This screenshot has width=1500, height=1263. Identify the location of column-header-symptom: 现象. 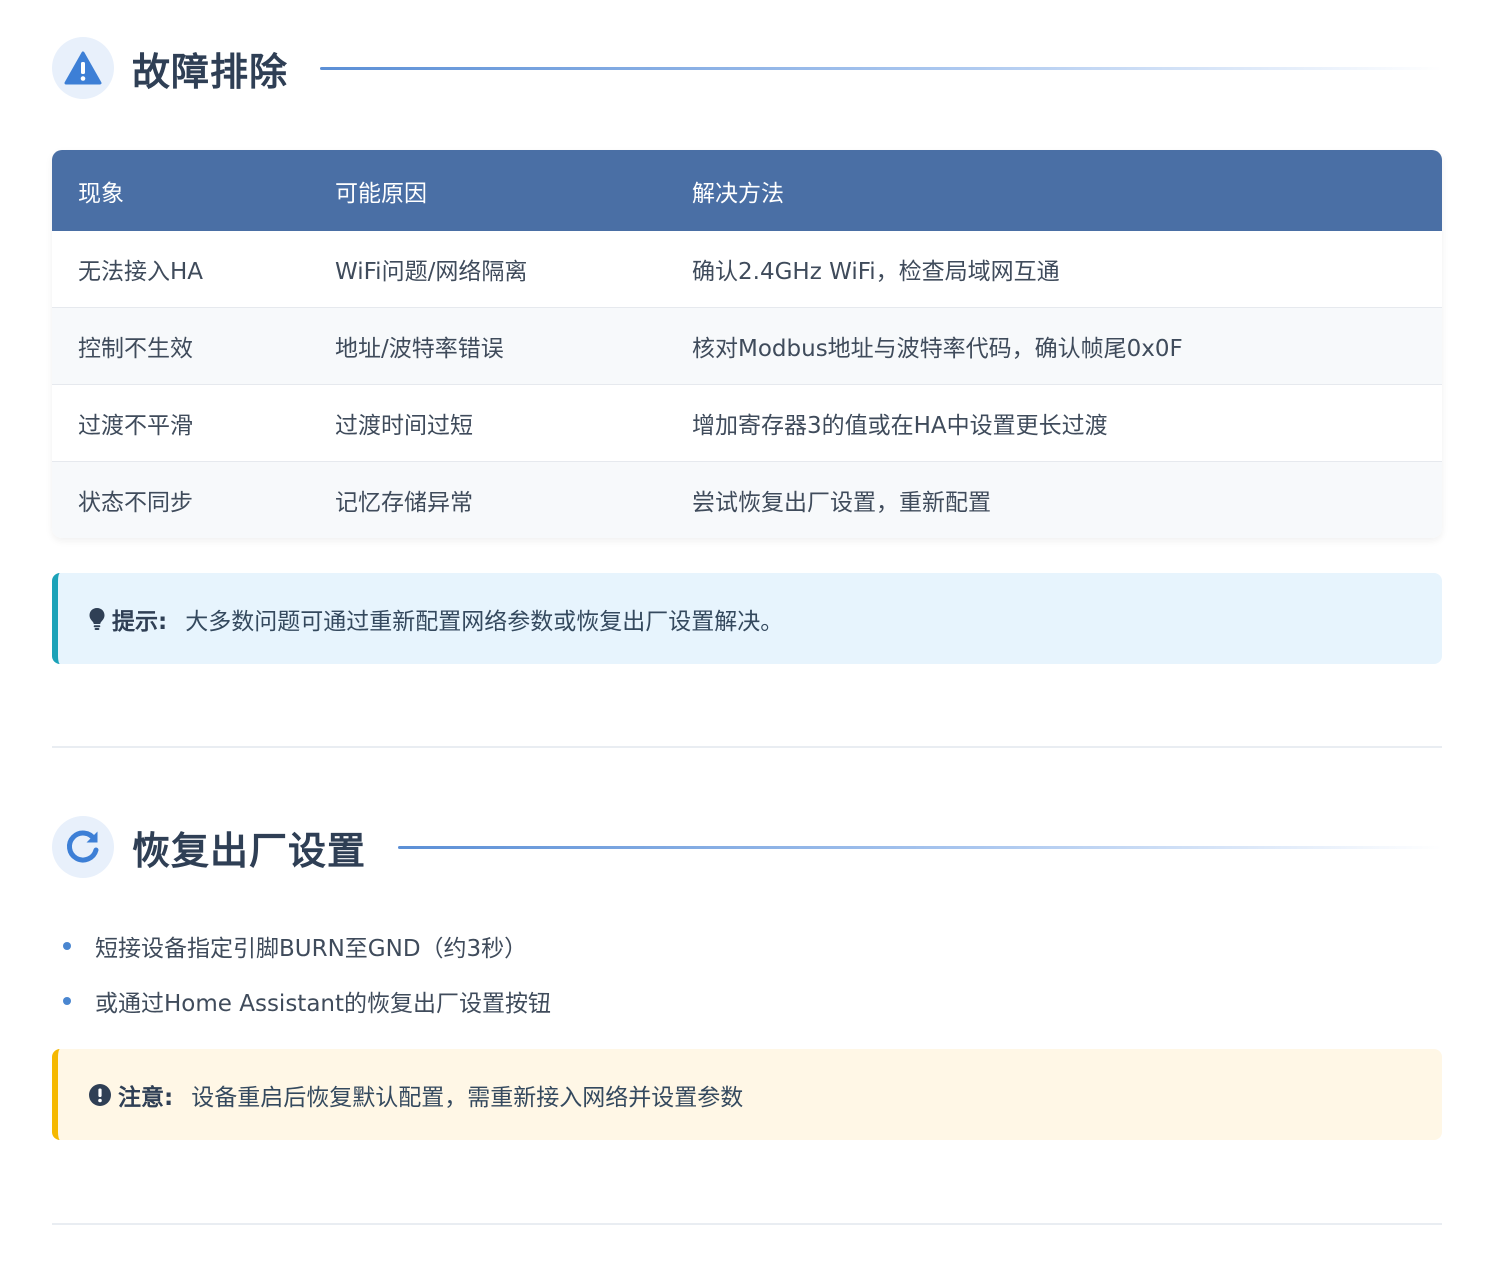
(101, 193).